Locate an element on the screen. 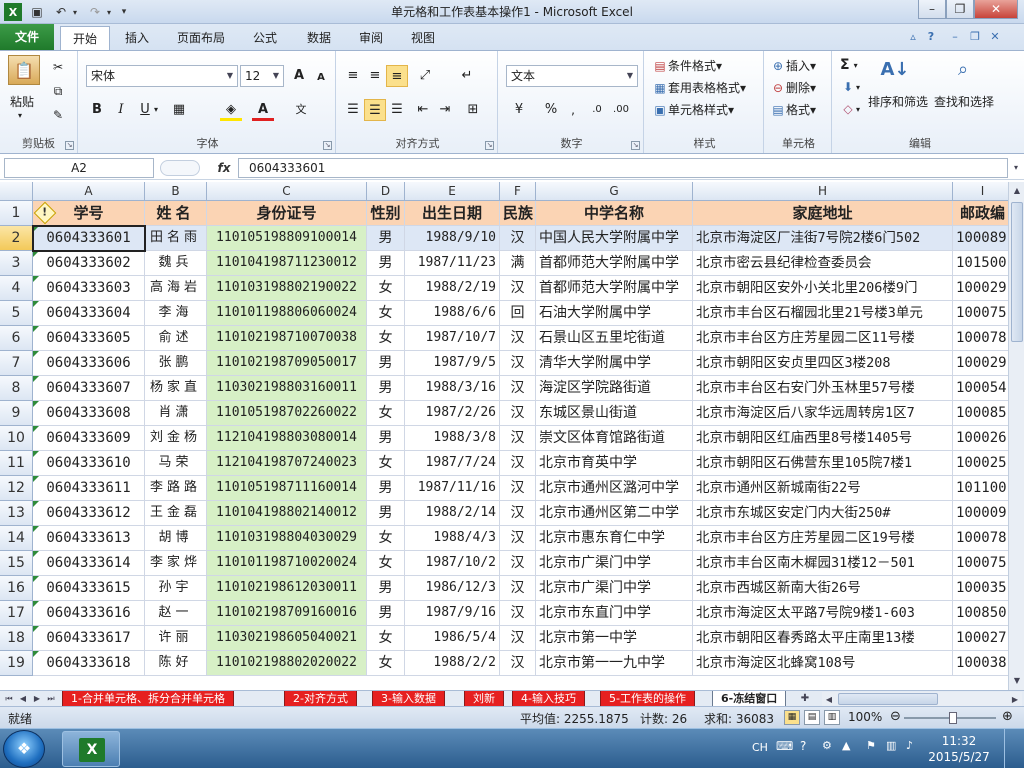 This screenshot has height=768, width=1024. cell-h: 北京市朝阳区石佛营东里105院7楼1 is located at coordinates (823, 463).